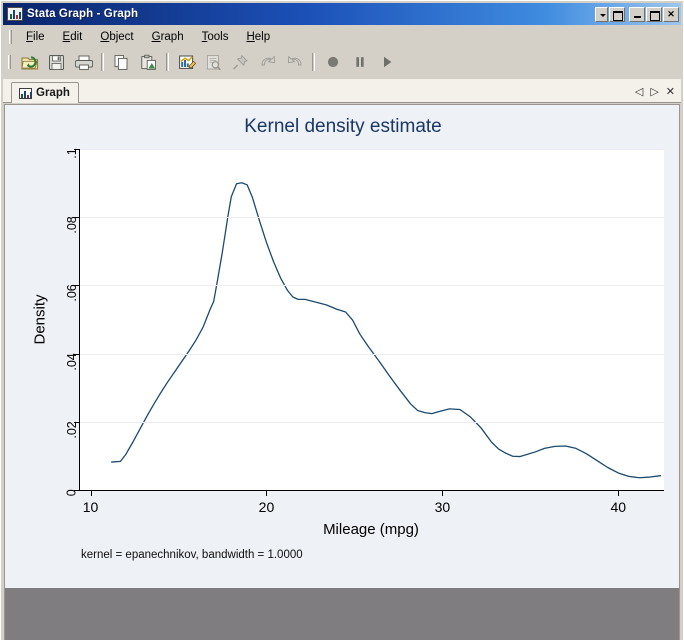 The width and height of the screenshot is (684, 641). I want to click on y-axis-title-text: Density, so click(40, 319).